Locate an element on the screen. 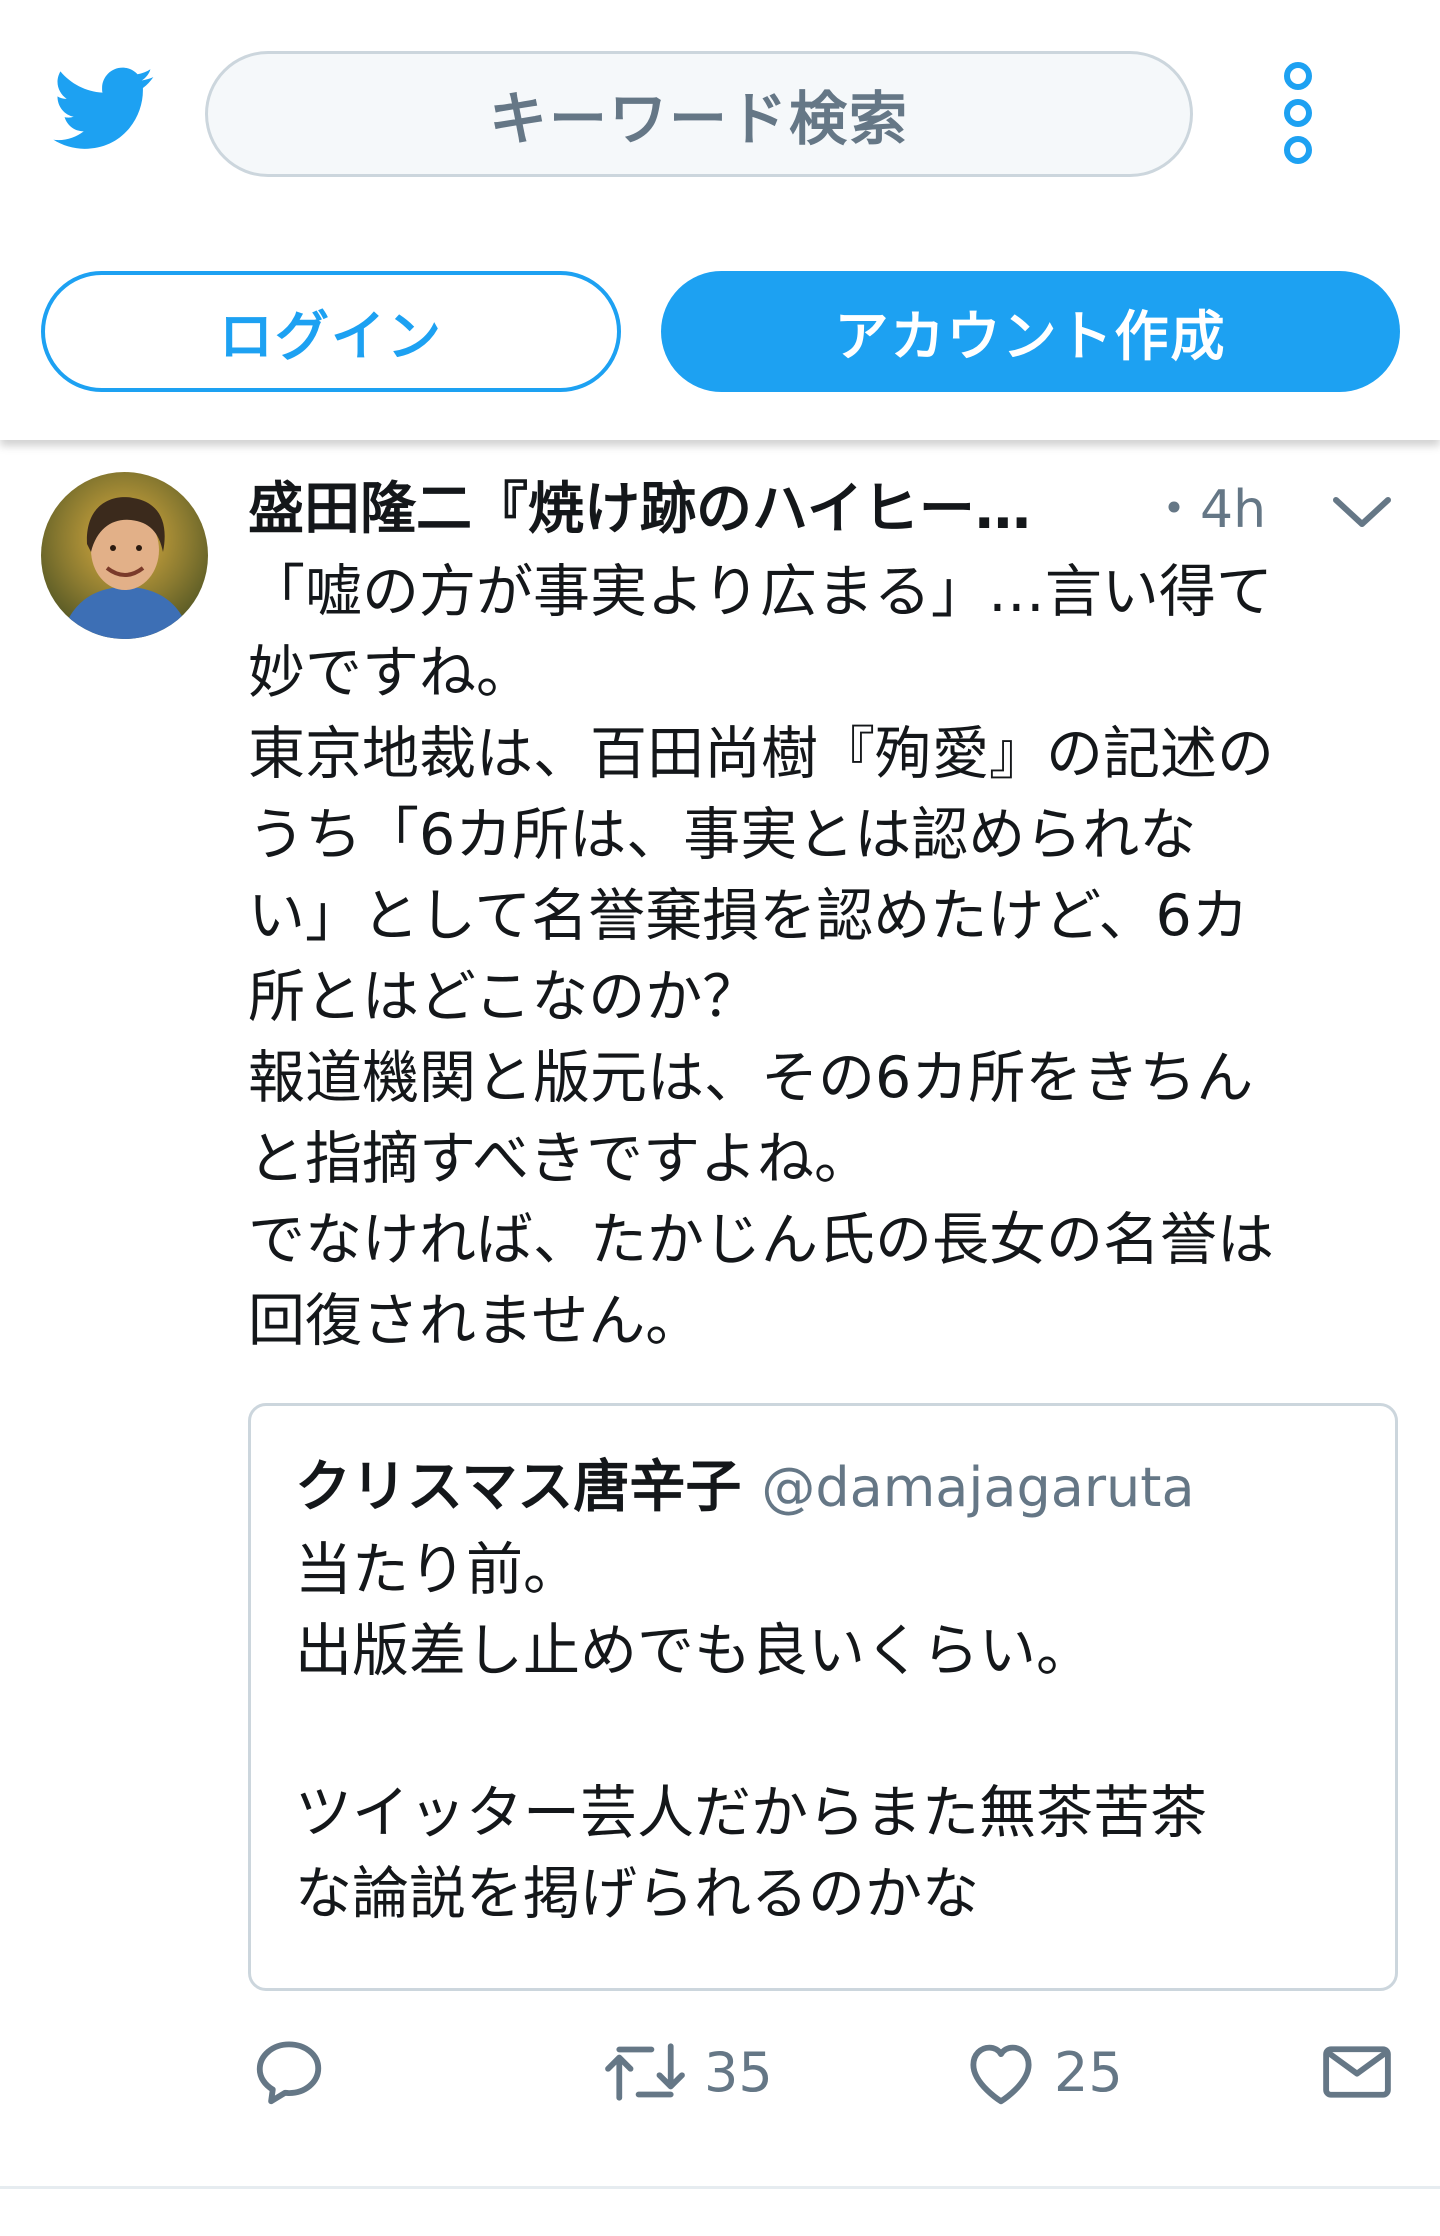  chevron-down-icon is located at coordinates (1362, 512).